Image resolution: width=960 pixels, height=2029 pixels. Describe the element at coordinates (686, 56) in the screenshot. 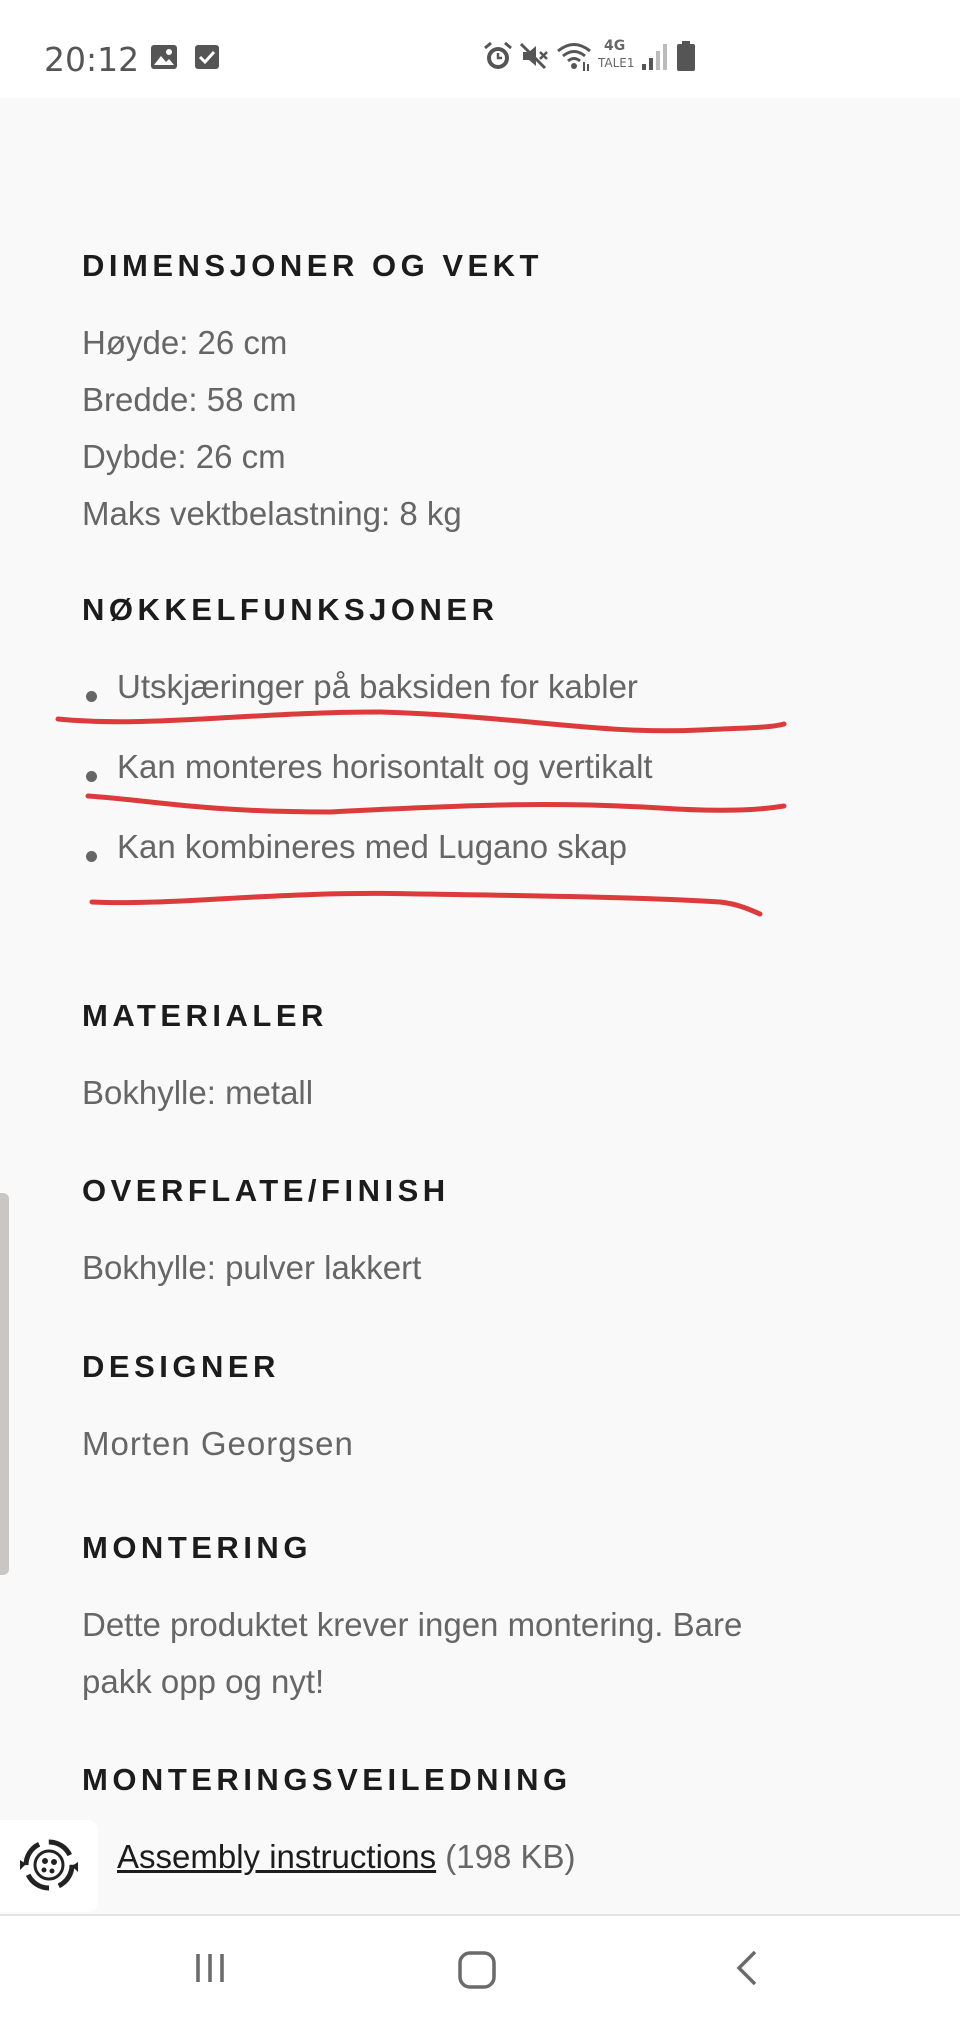

I see `battery-icon` at that location.